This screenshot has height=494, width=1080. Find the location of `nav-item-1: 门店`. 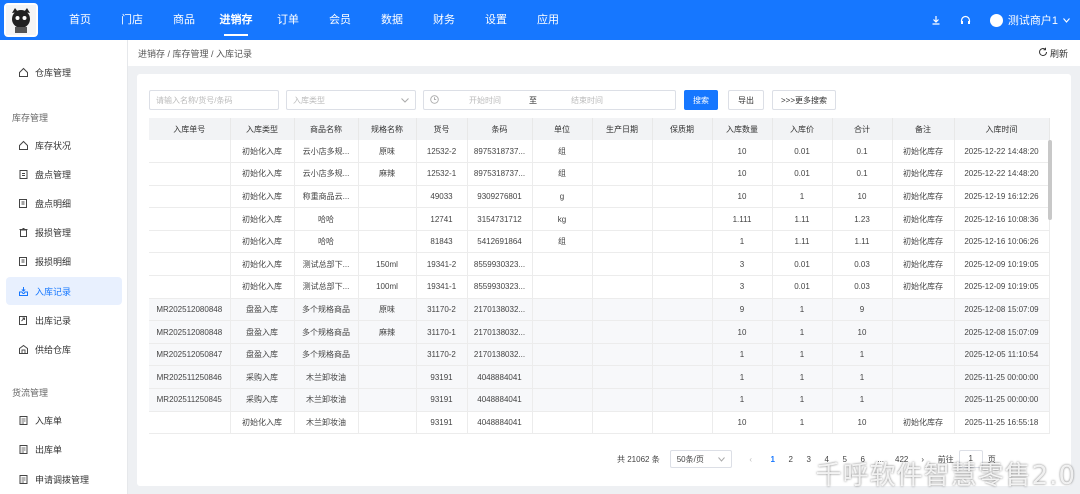

nav-item-1: 门店 is located at coordinates (132, 20).